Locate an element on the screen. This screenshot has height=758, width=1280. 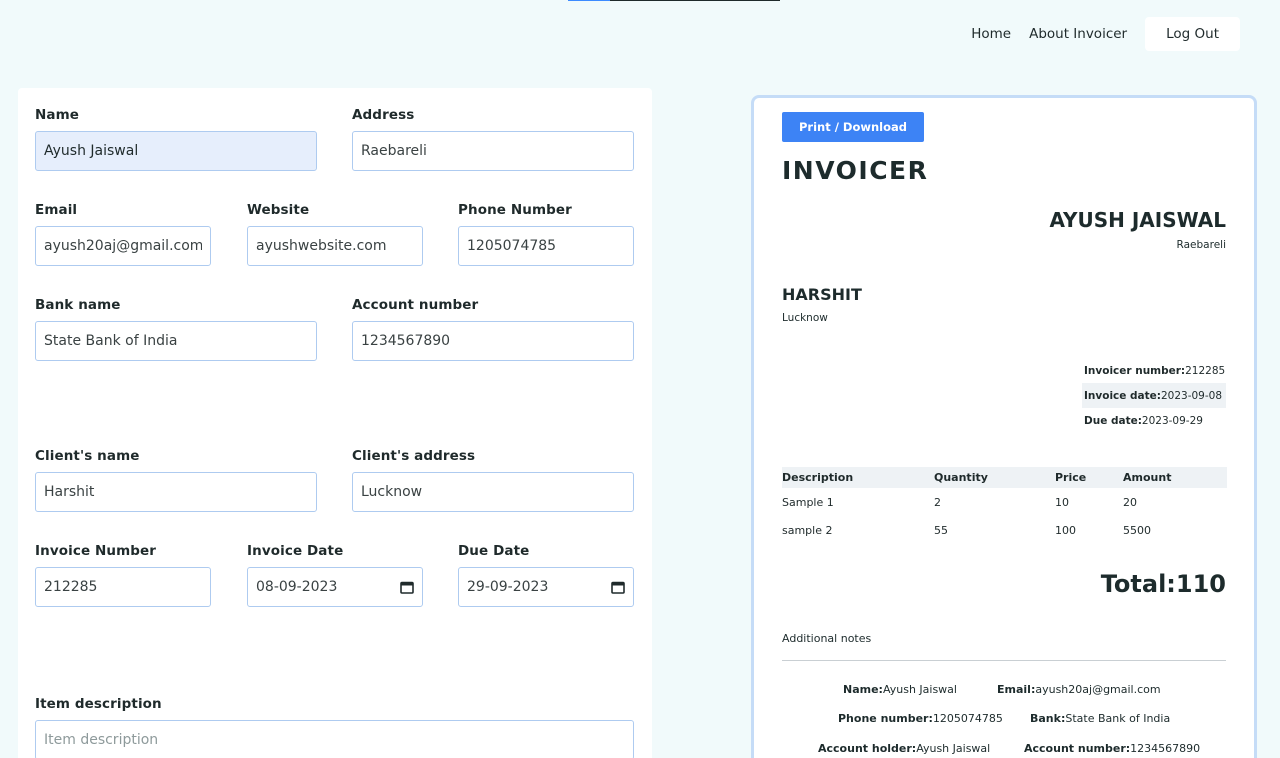
invoice-total: Total:110 is located at coordinates (1163, 584).